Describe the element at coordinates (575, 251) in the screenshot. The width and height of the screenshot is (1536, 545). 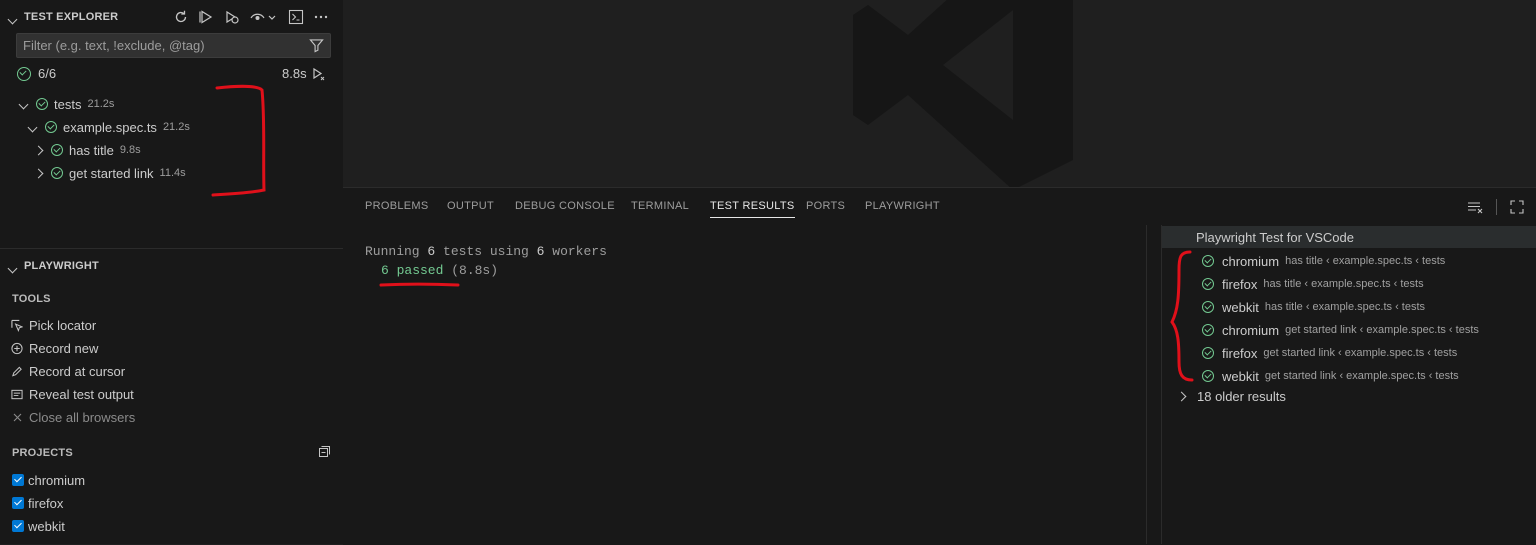
I see `output-text: workers` at that location.